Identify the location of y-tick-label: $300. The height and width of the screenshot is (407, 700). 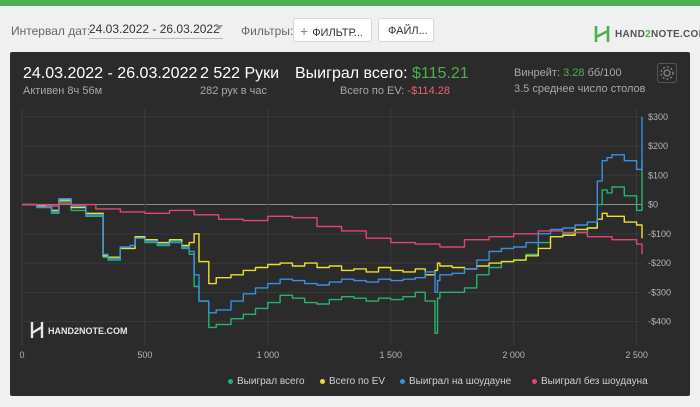
(658, 117).